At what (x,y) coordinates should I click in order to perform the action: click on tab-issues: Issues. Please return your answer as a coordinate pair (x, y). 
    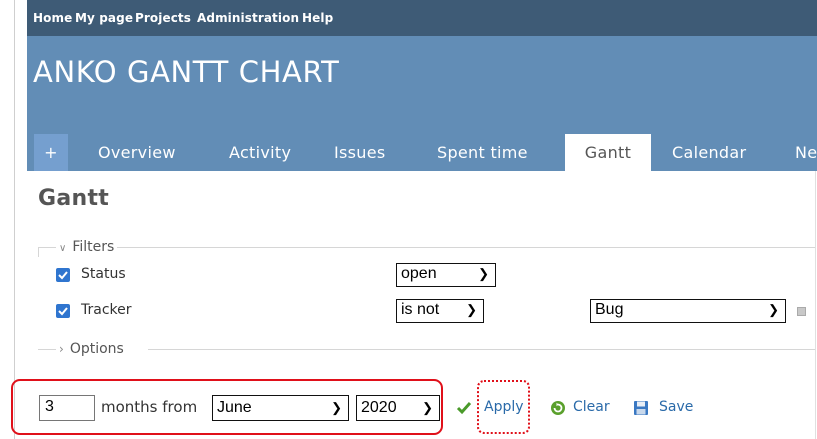
    Looking at the image, I should click on (360, 152).